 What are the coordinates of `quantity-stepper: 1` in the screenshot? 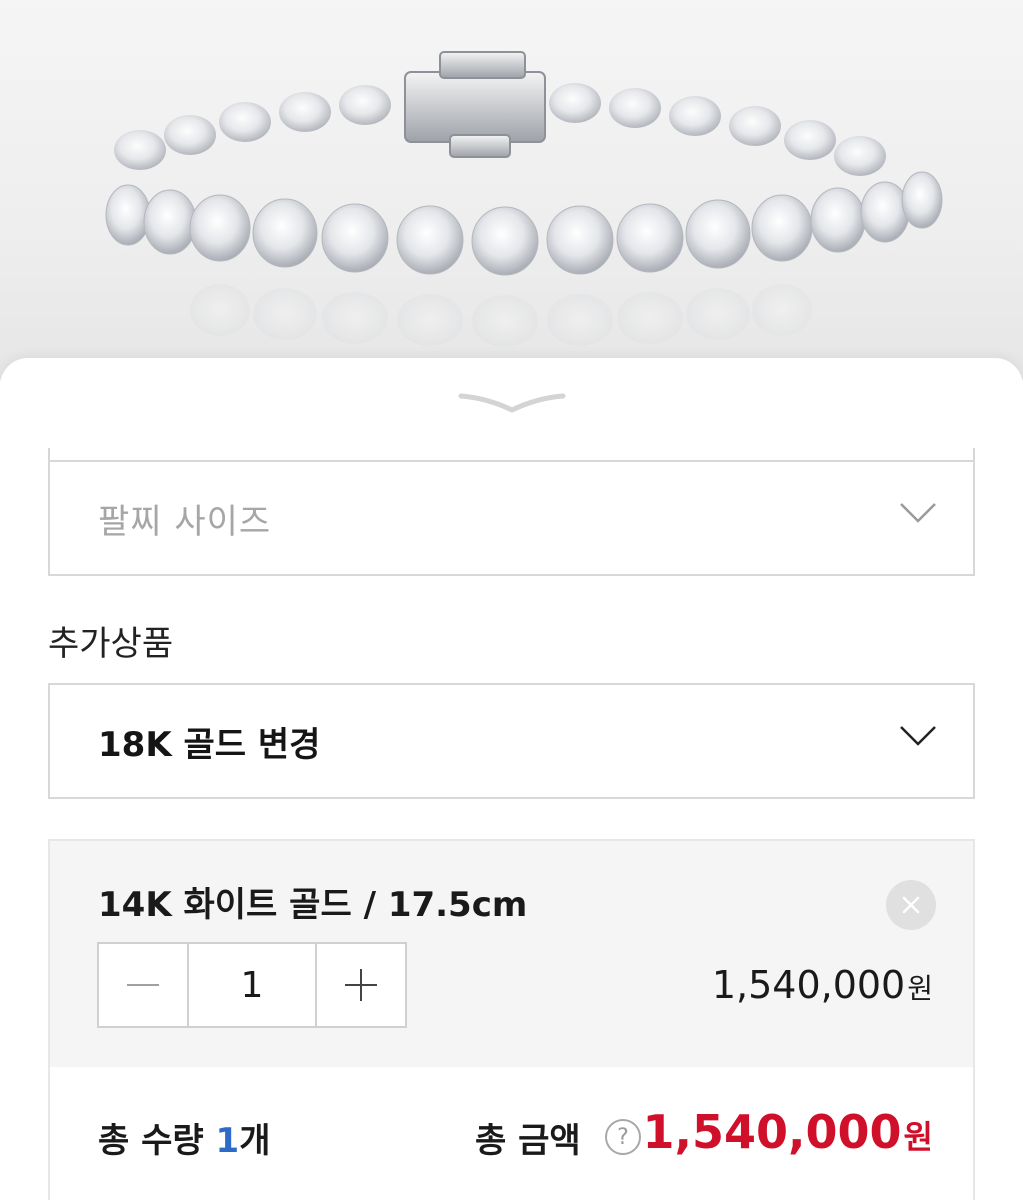 It's located at (252, 985).